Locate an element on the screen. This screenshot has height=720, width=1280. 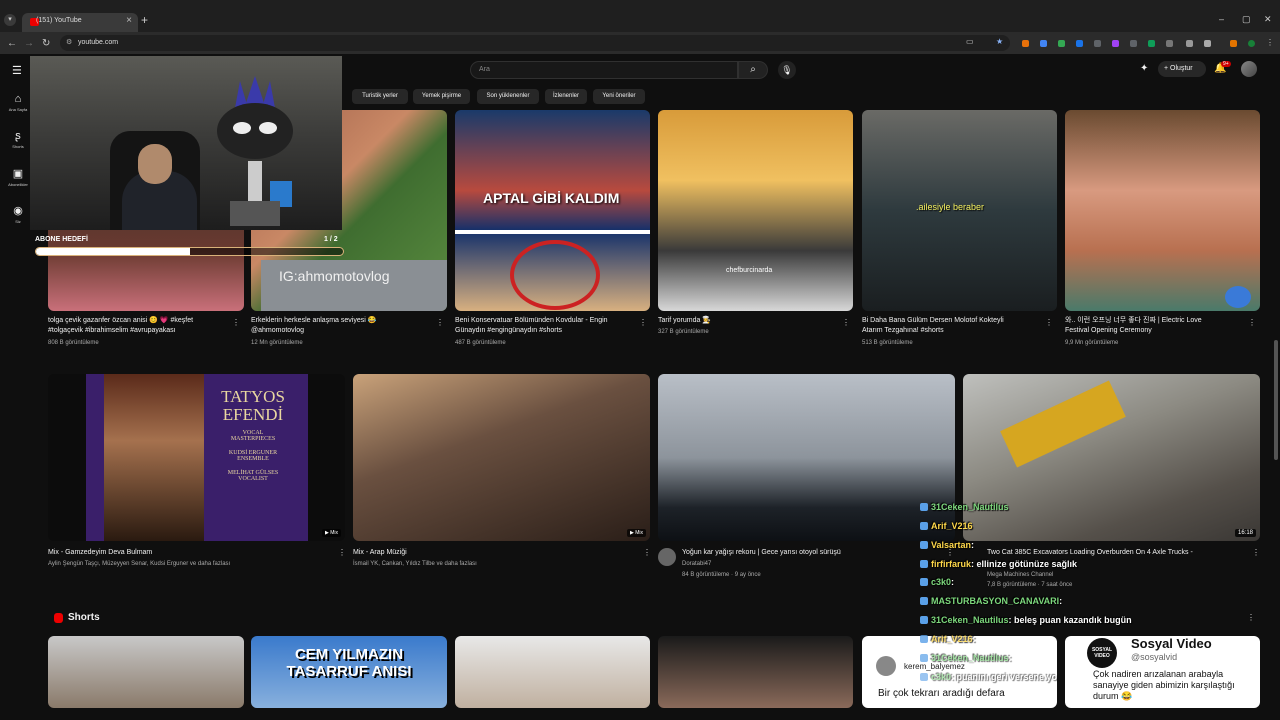
video-title: Mix - Arap Müziği is located at coordinates (380, 553).